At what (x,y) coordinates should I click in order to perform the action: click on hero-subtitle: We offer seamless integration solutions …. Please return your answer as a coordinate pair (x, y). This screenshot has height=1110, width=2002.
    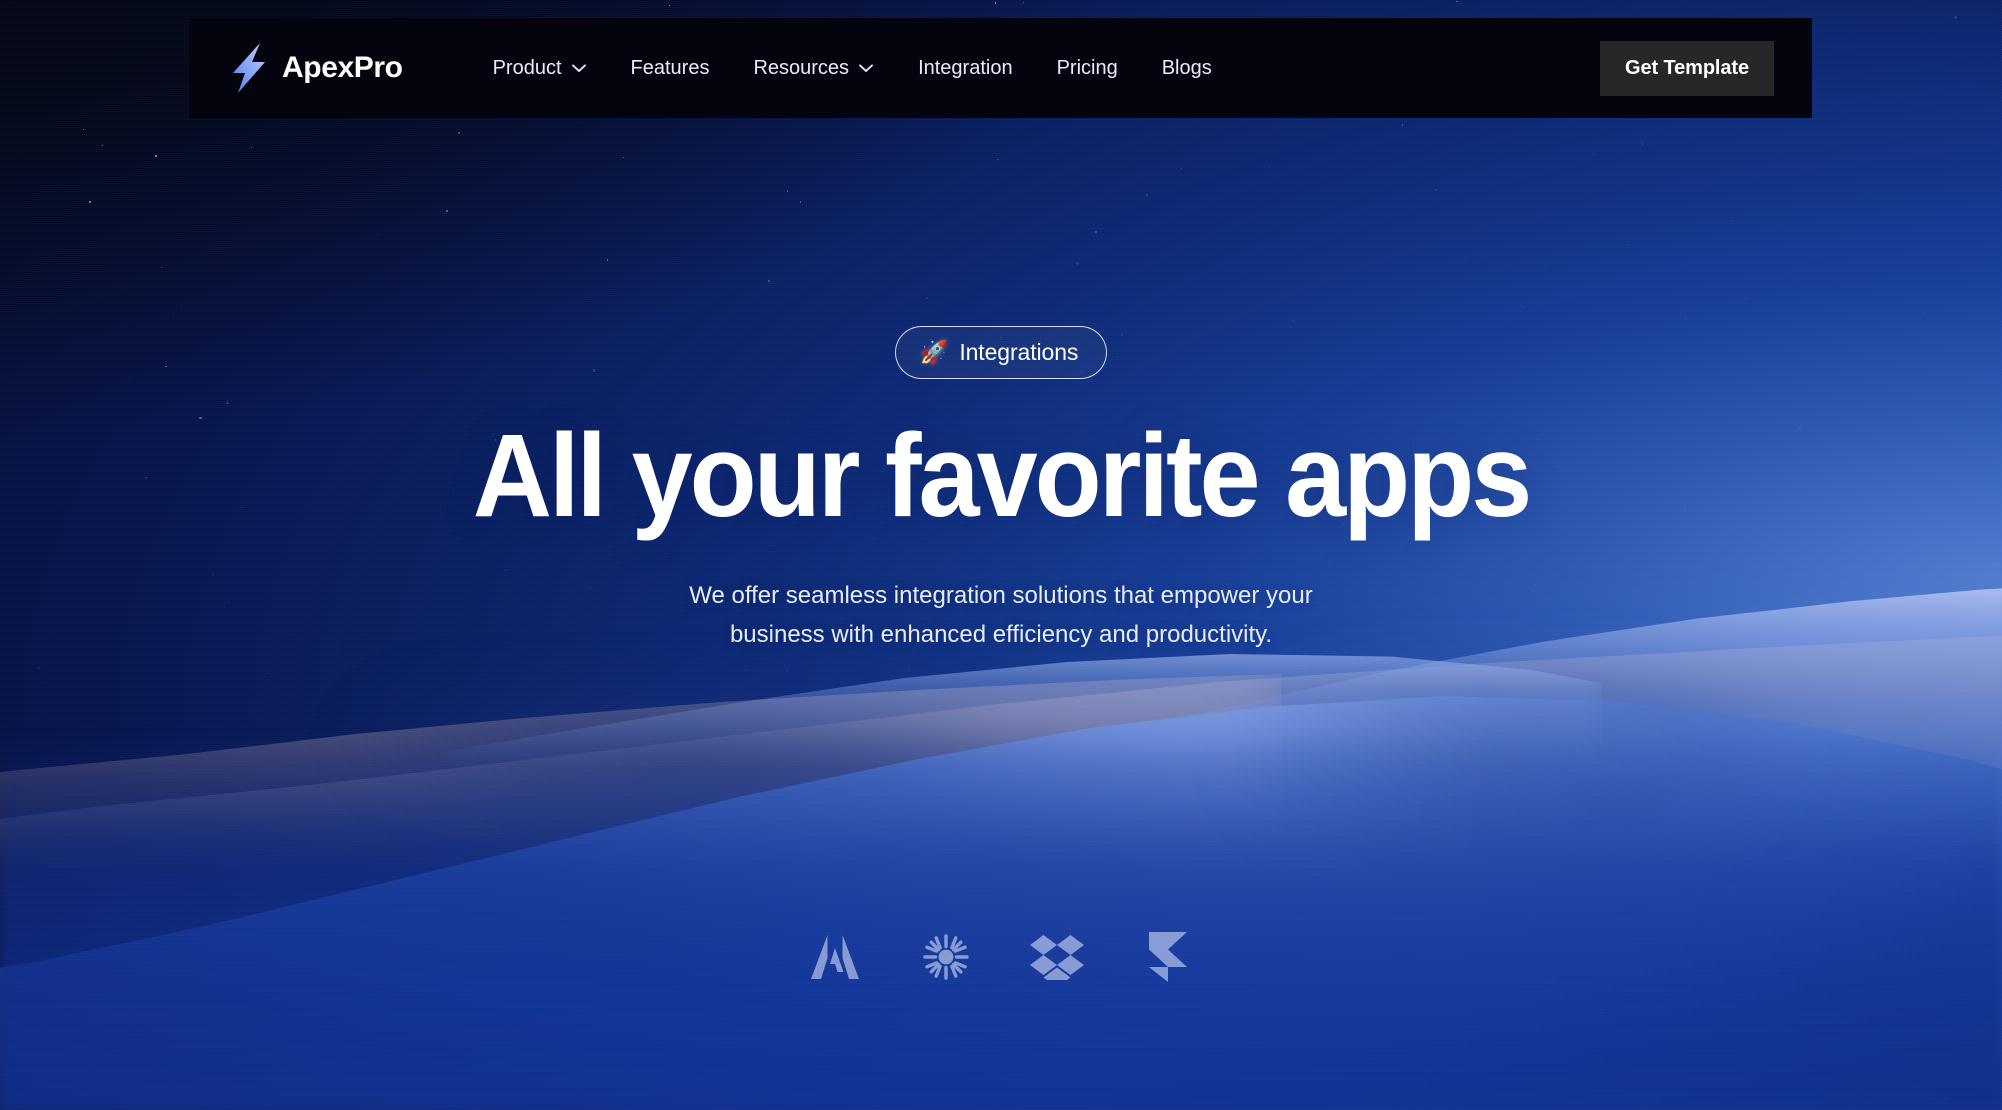
    Looking at the image, I should click on (1001, 615).